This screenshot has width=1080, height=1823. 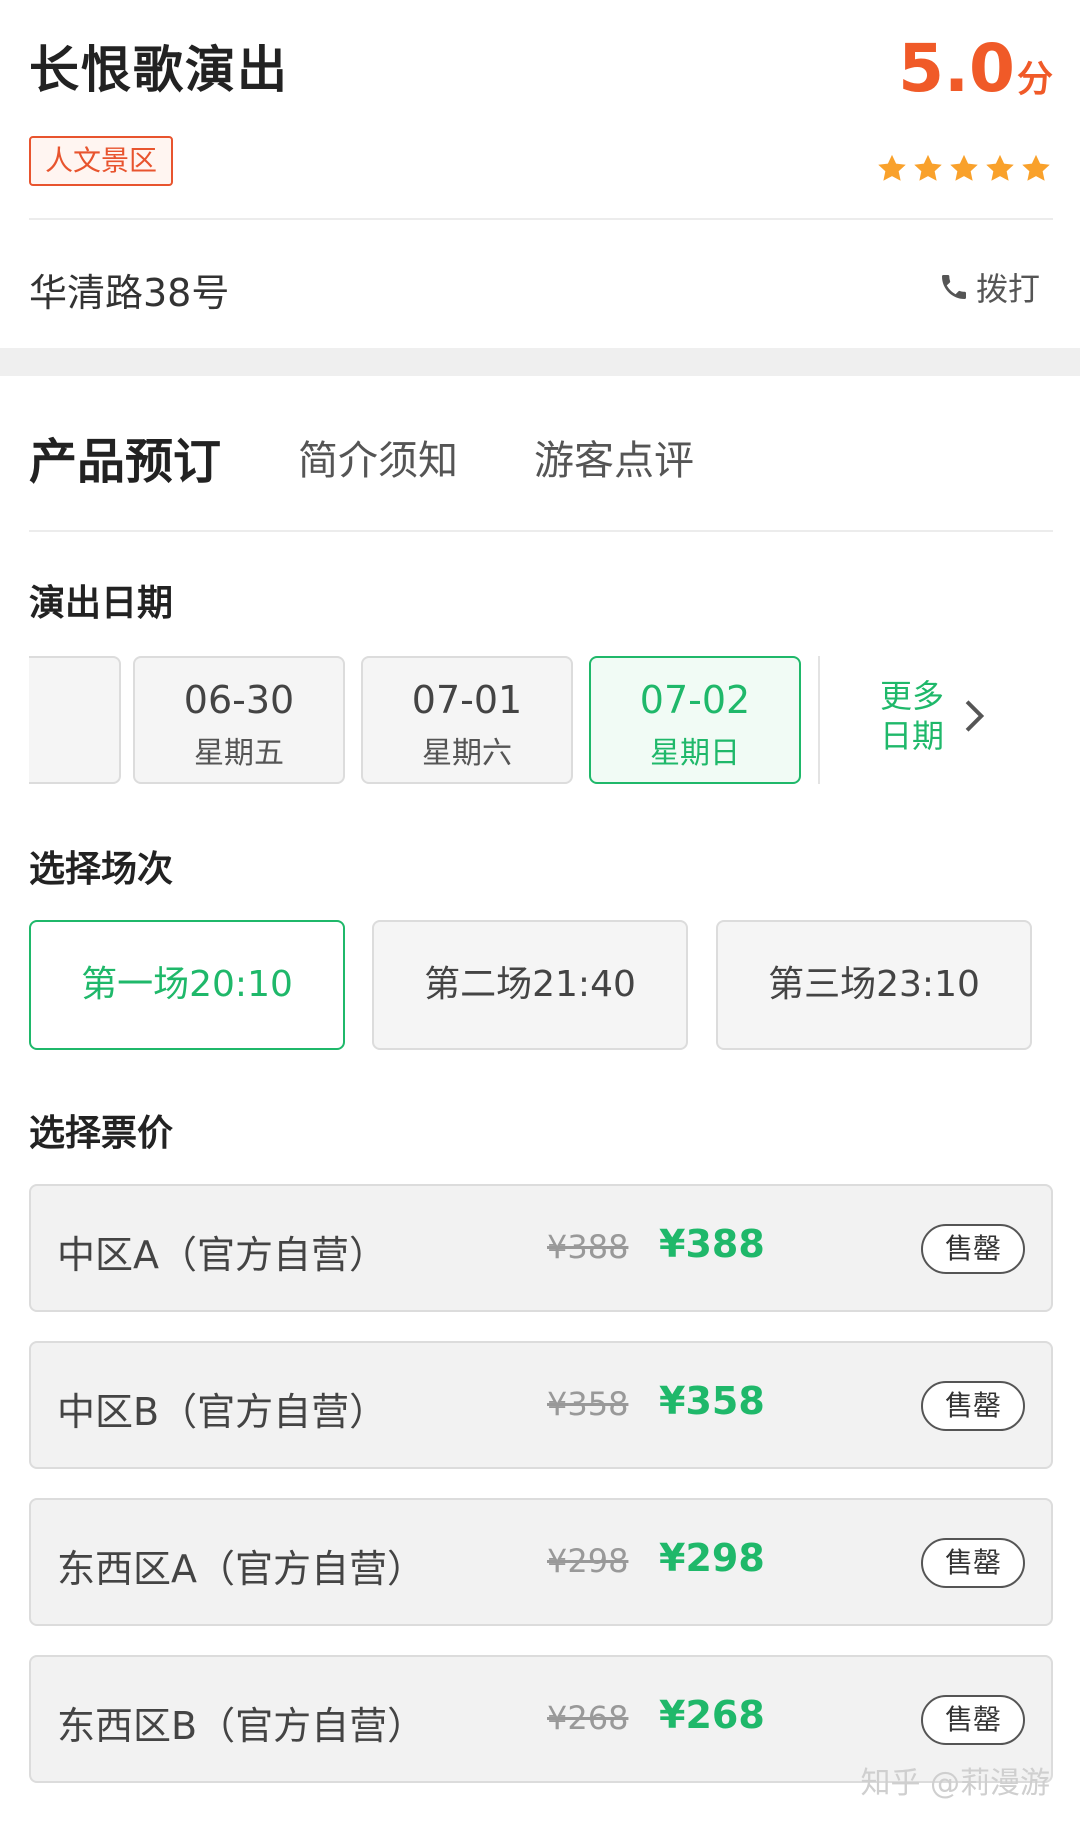 I want to click on price-name: 中区B（官方自营）, so click(x=222, y=1412).